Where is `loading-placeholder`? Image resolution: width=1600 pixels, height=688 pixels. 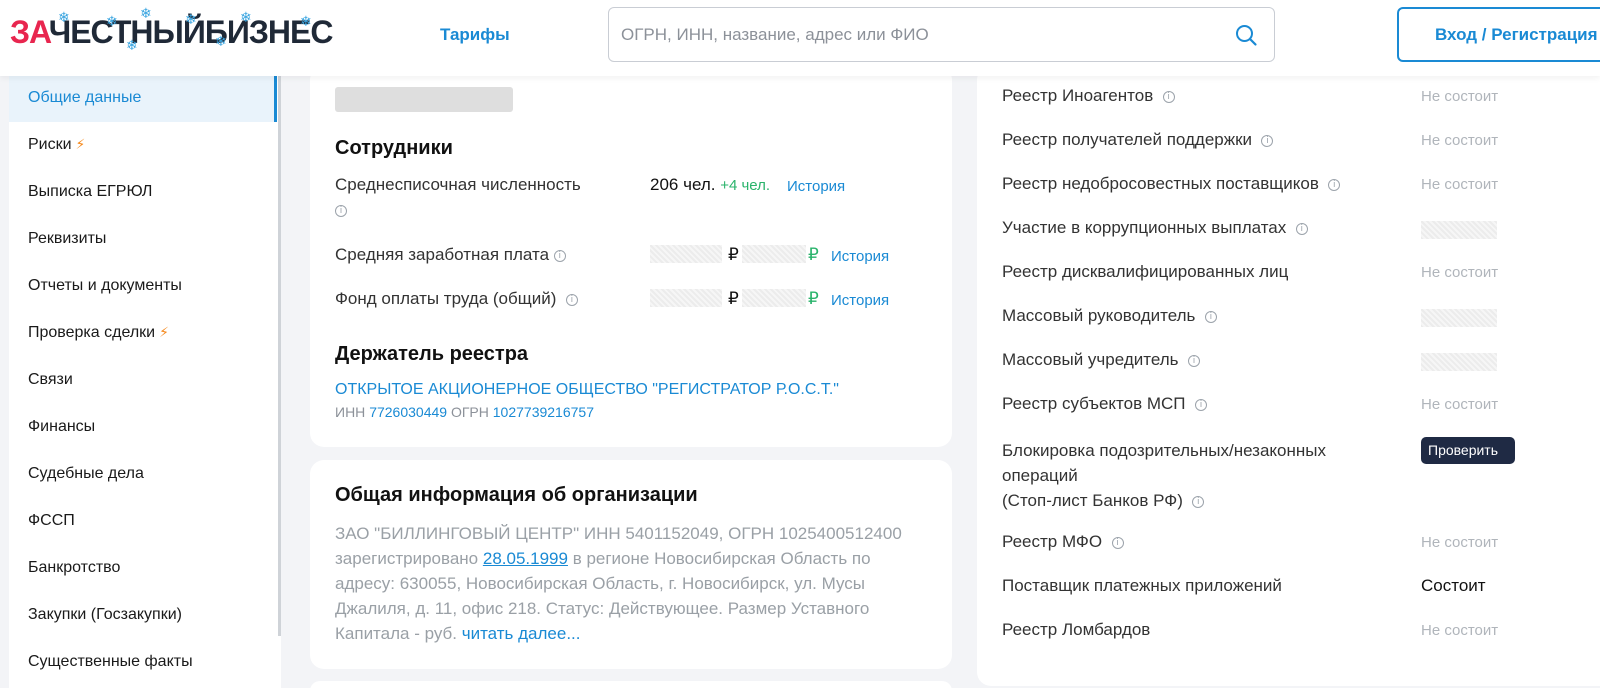
loading-placeholder is located at coordinates (424, 99).